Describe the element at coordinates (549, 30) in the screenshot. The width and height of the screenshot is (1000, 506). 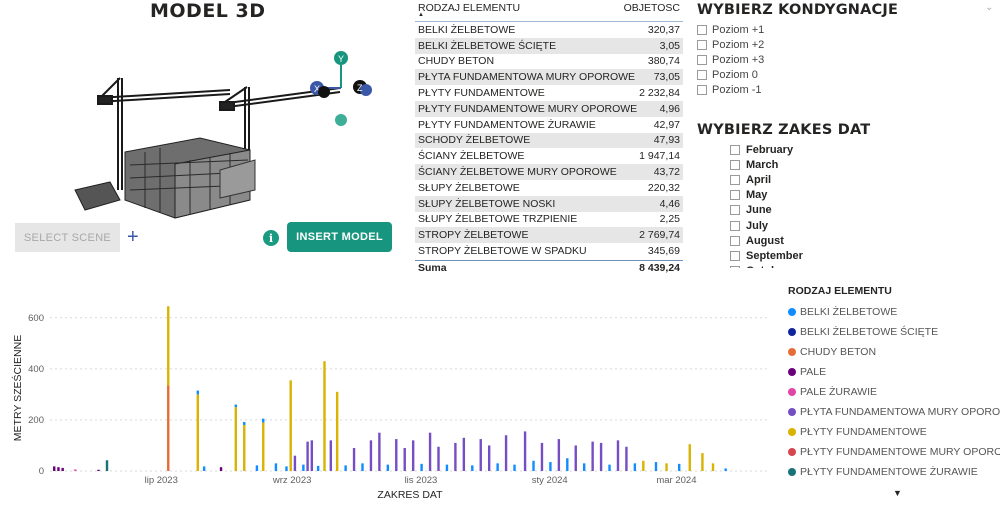
I see `table-row: BELKI ŻELBETOWE 320,37` at that location.